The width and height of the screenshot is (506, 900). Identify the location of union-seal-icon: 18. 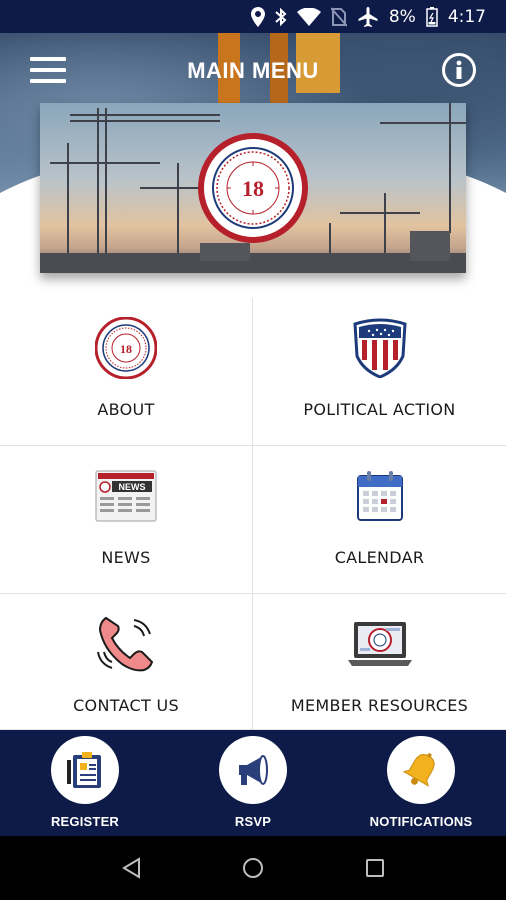
(126, 348).